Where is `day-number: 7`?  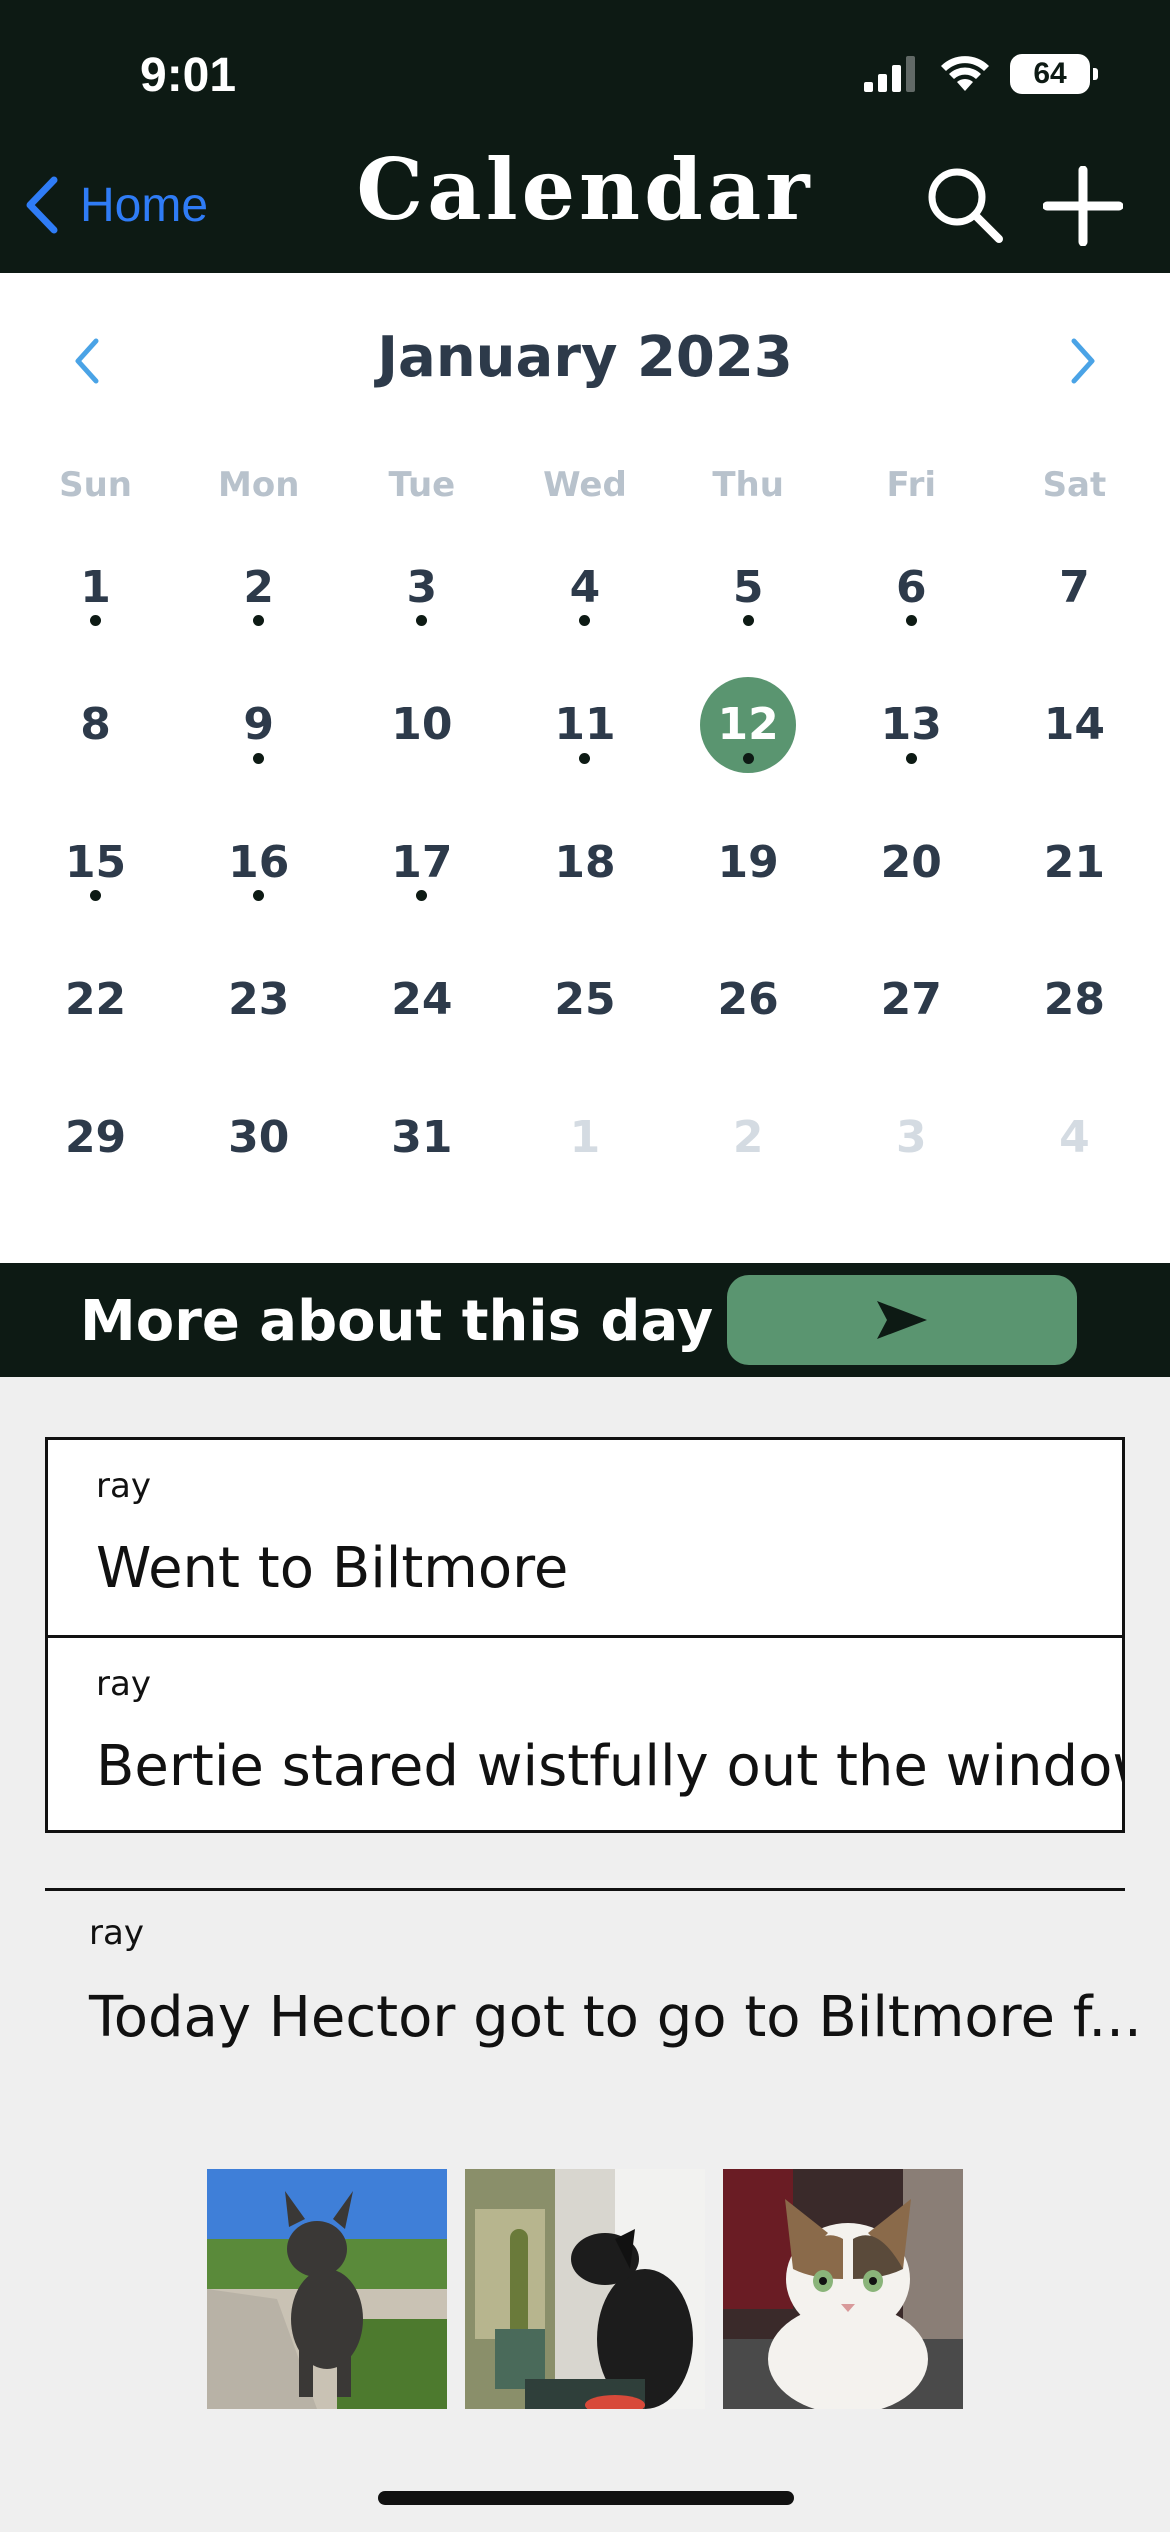 day-number: 7 is located at coordinates (1074, 587).